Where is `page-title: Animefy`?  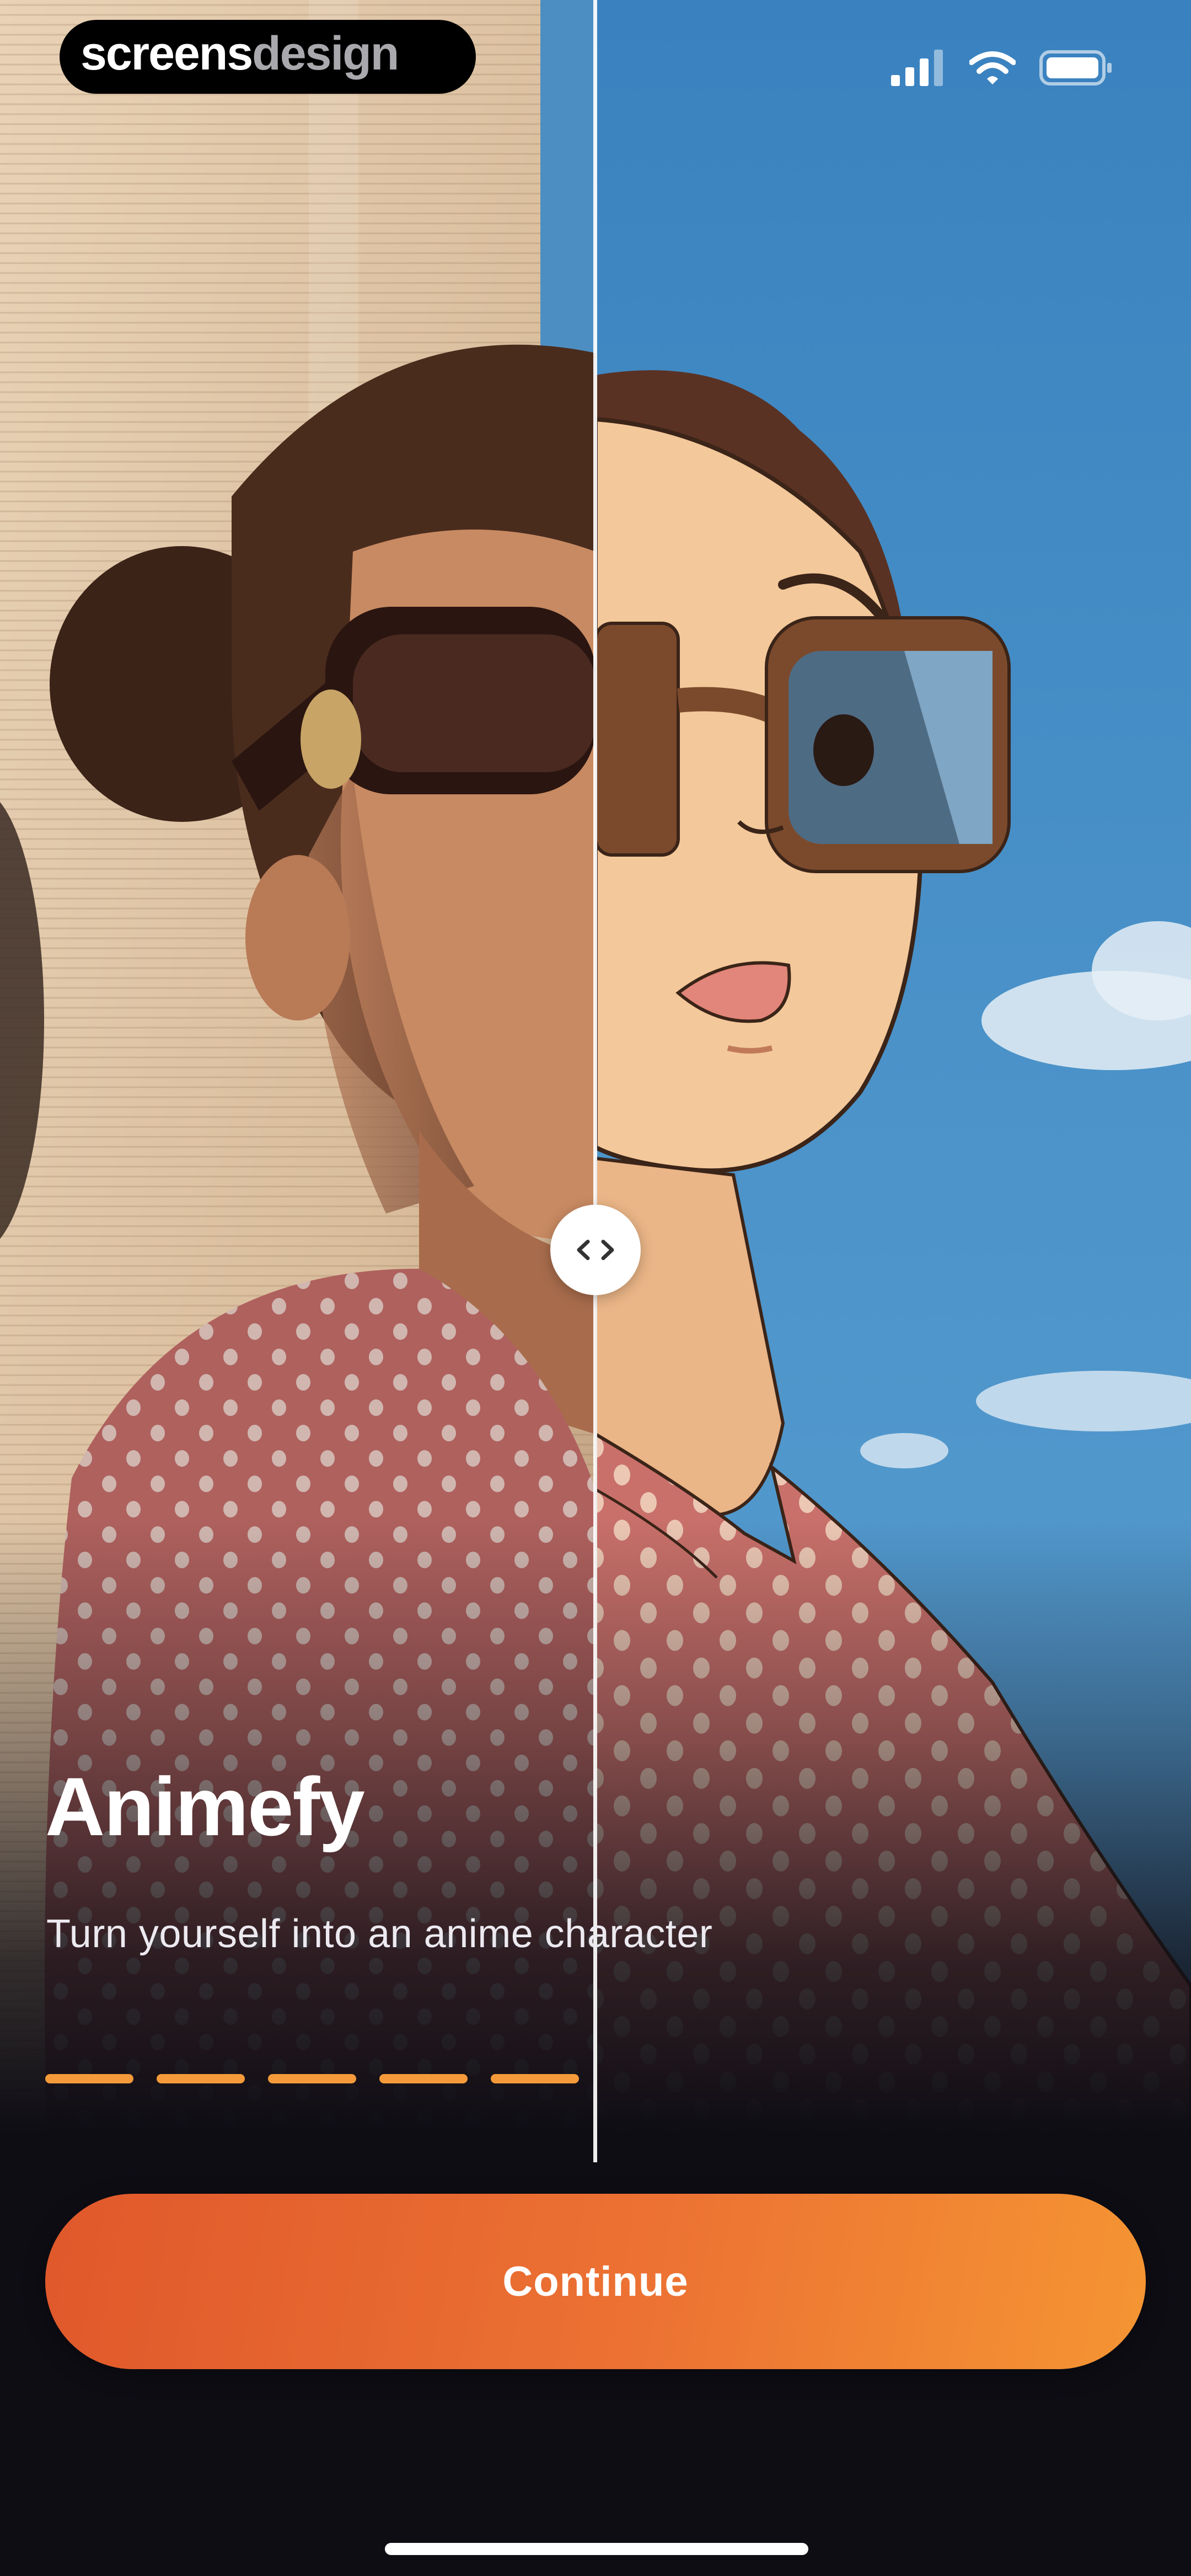
page-title: Animefy is located at coordinates (205, 1806).